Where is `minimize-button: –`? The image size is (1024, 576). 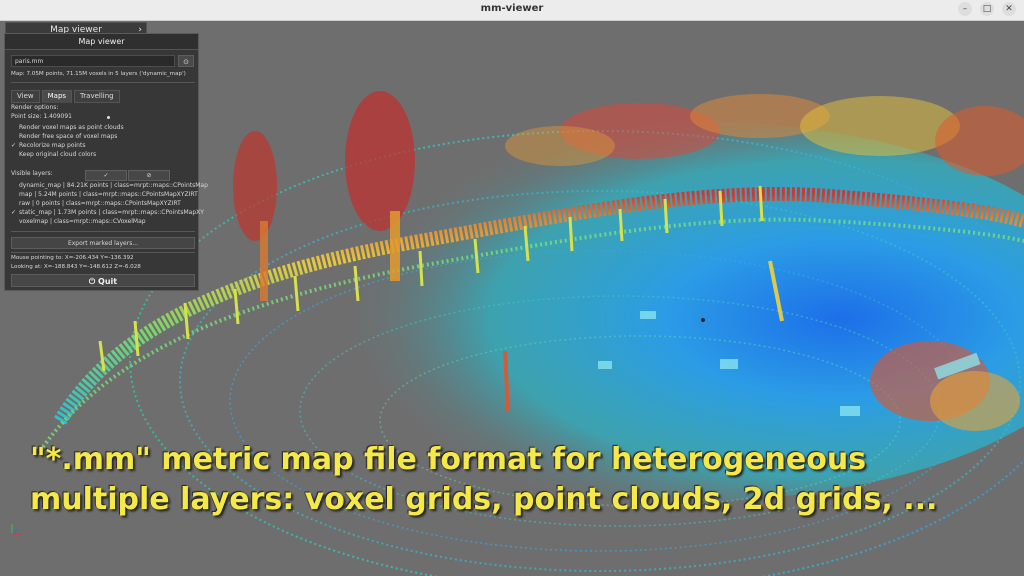 minimize-button: – is located at coordinates (965, 9).